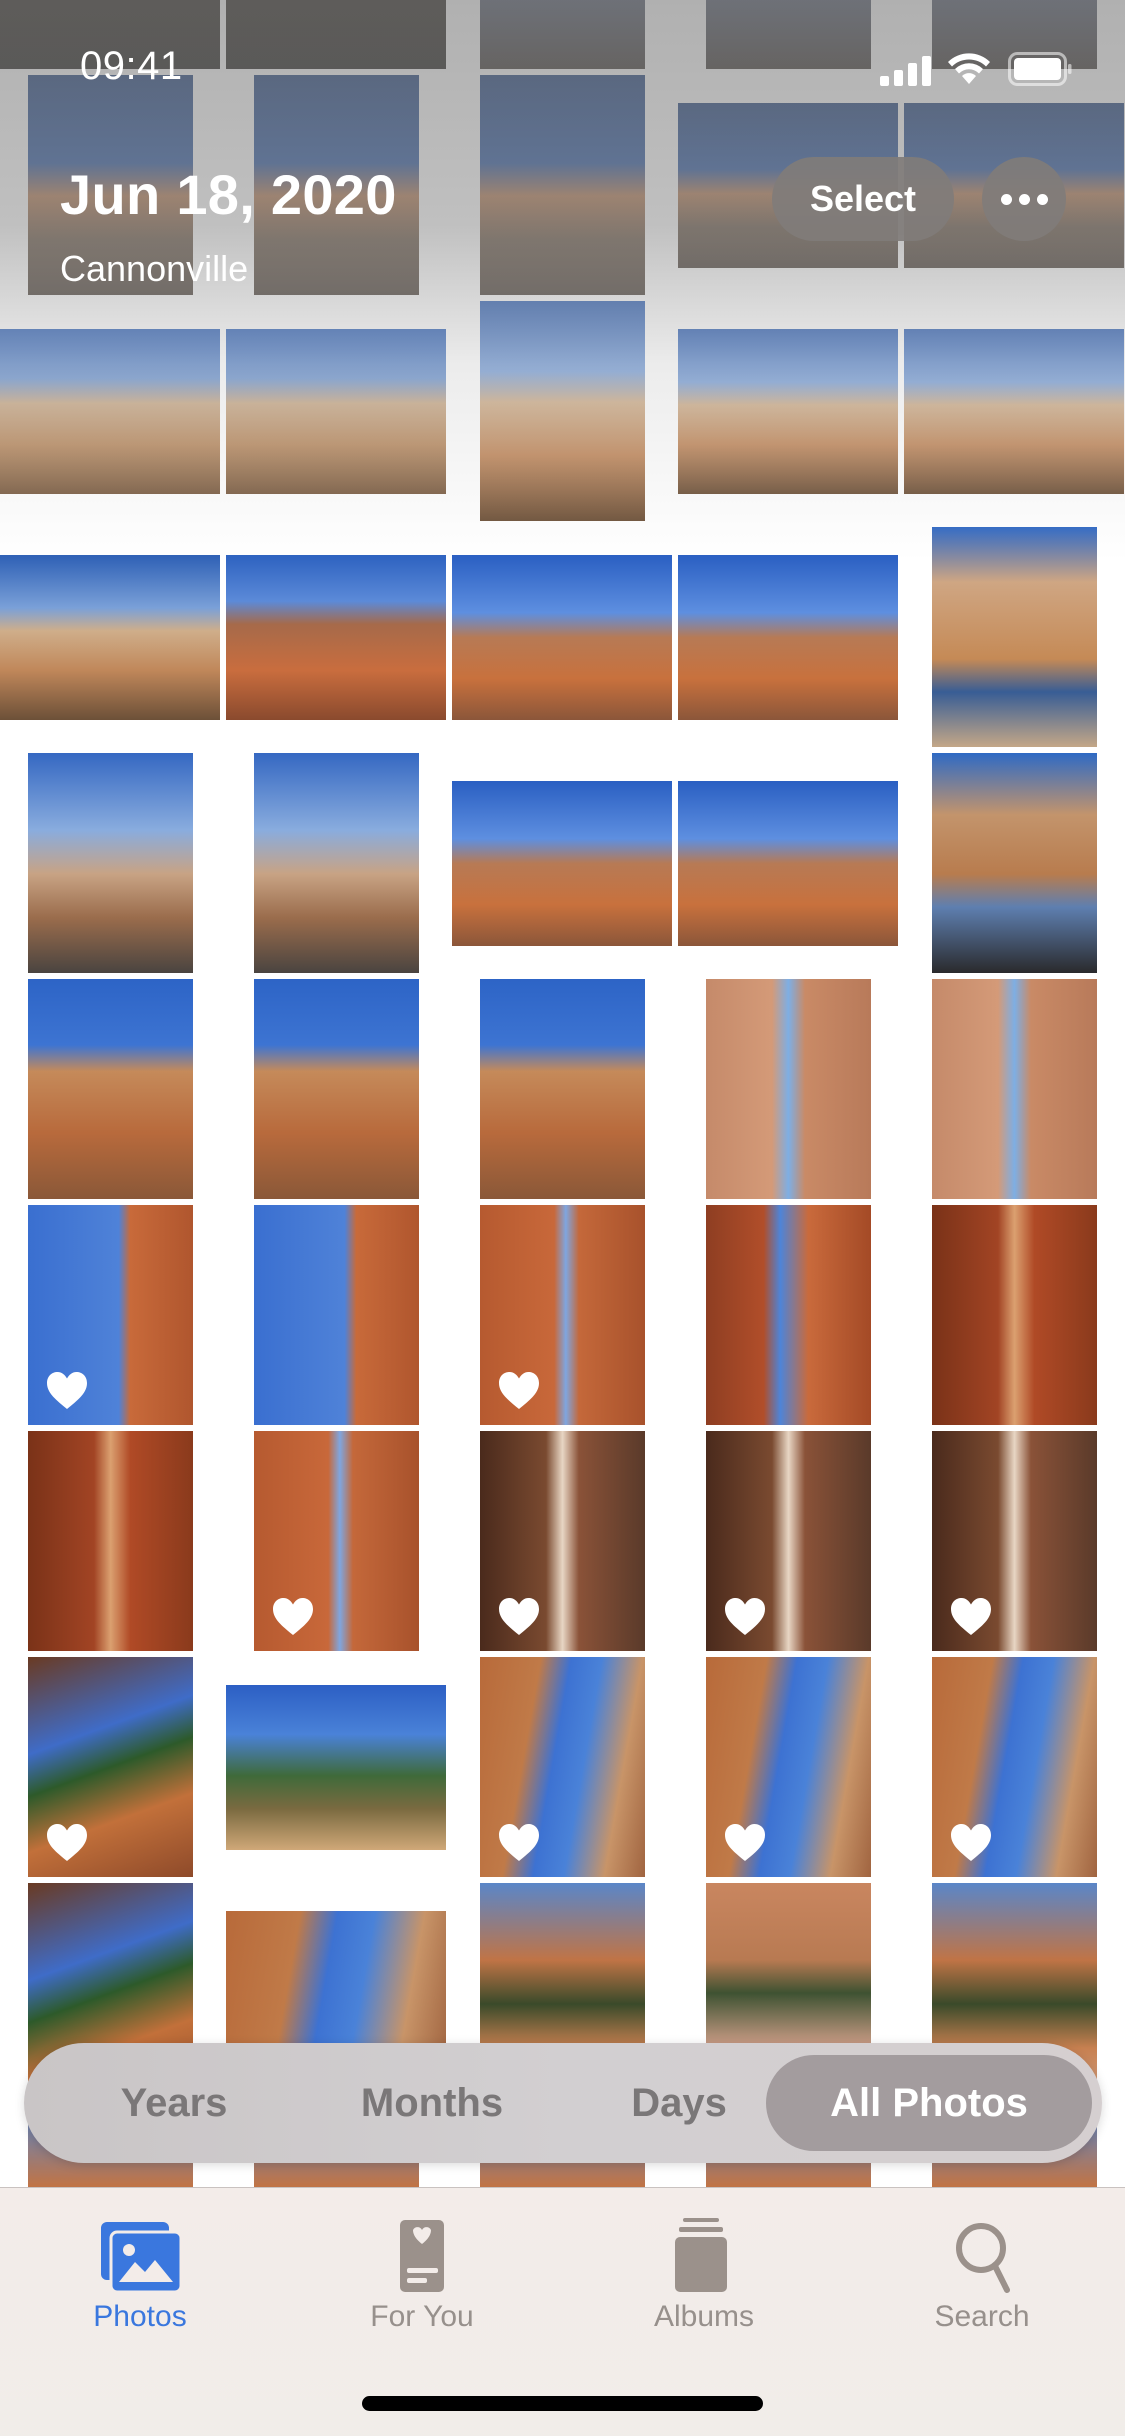  What do you see at coordinates (969, 68) in the screenshot?
I see `wifi-icon` at bounding box center [969, 68].